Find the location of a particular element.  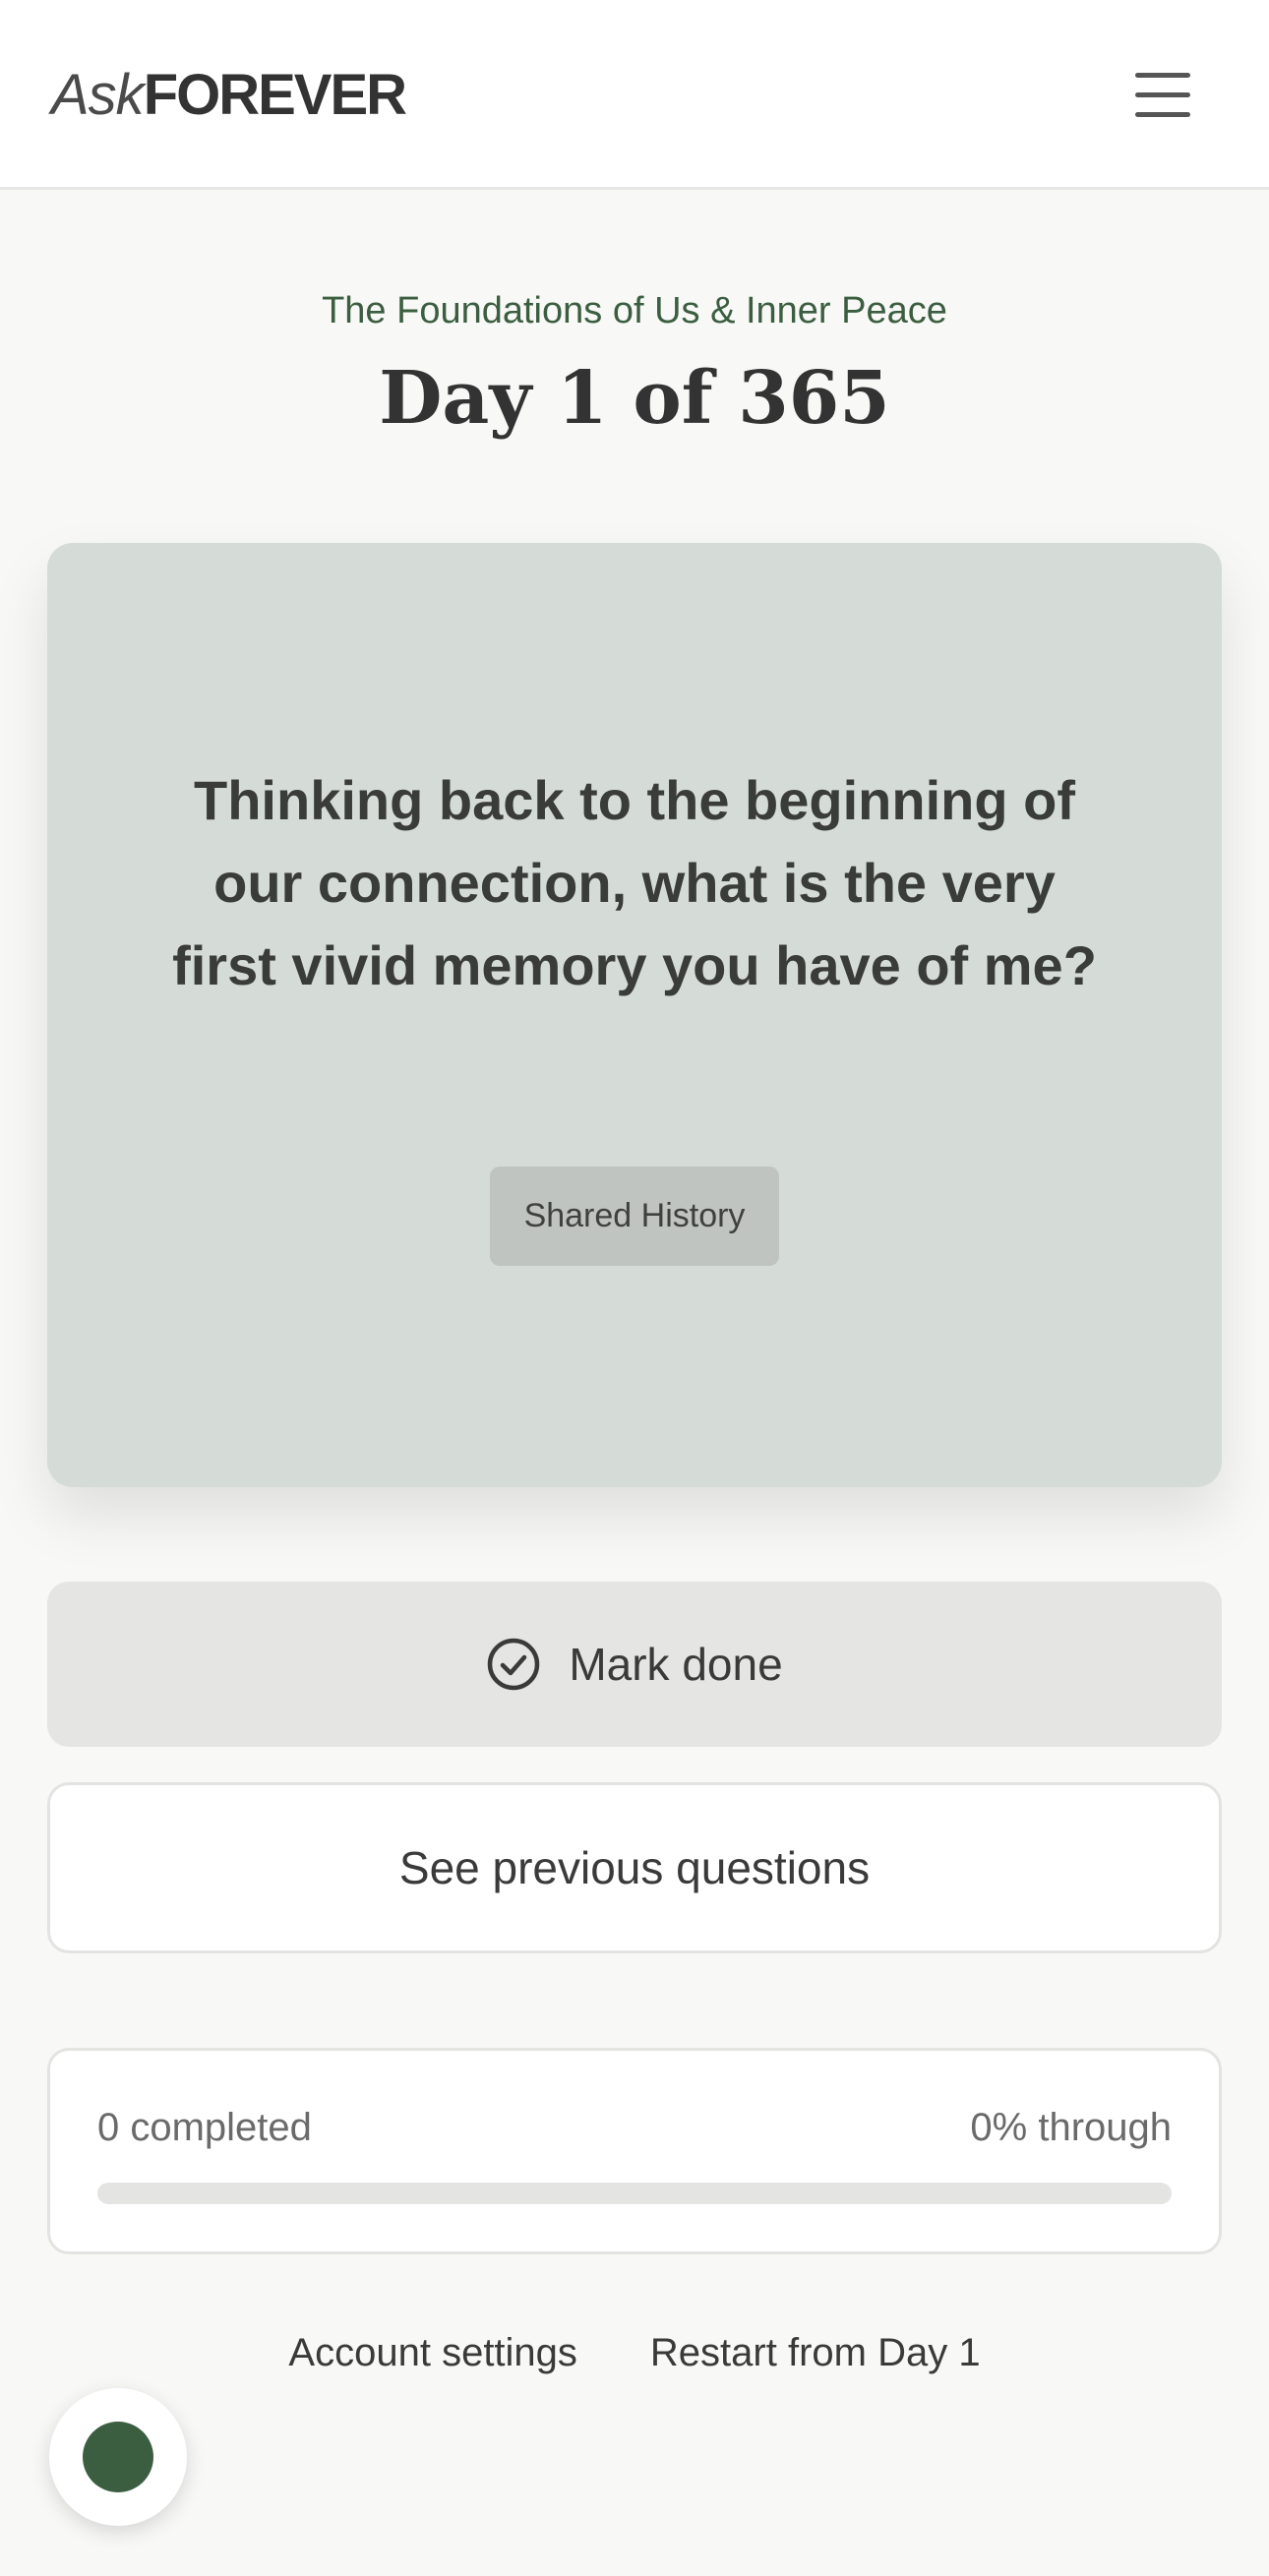

mark-done-button: Mark done is located at coordinates (634, 1664).